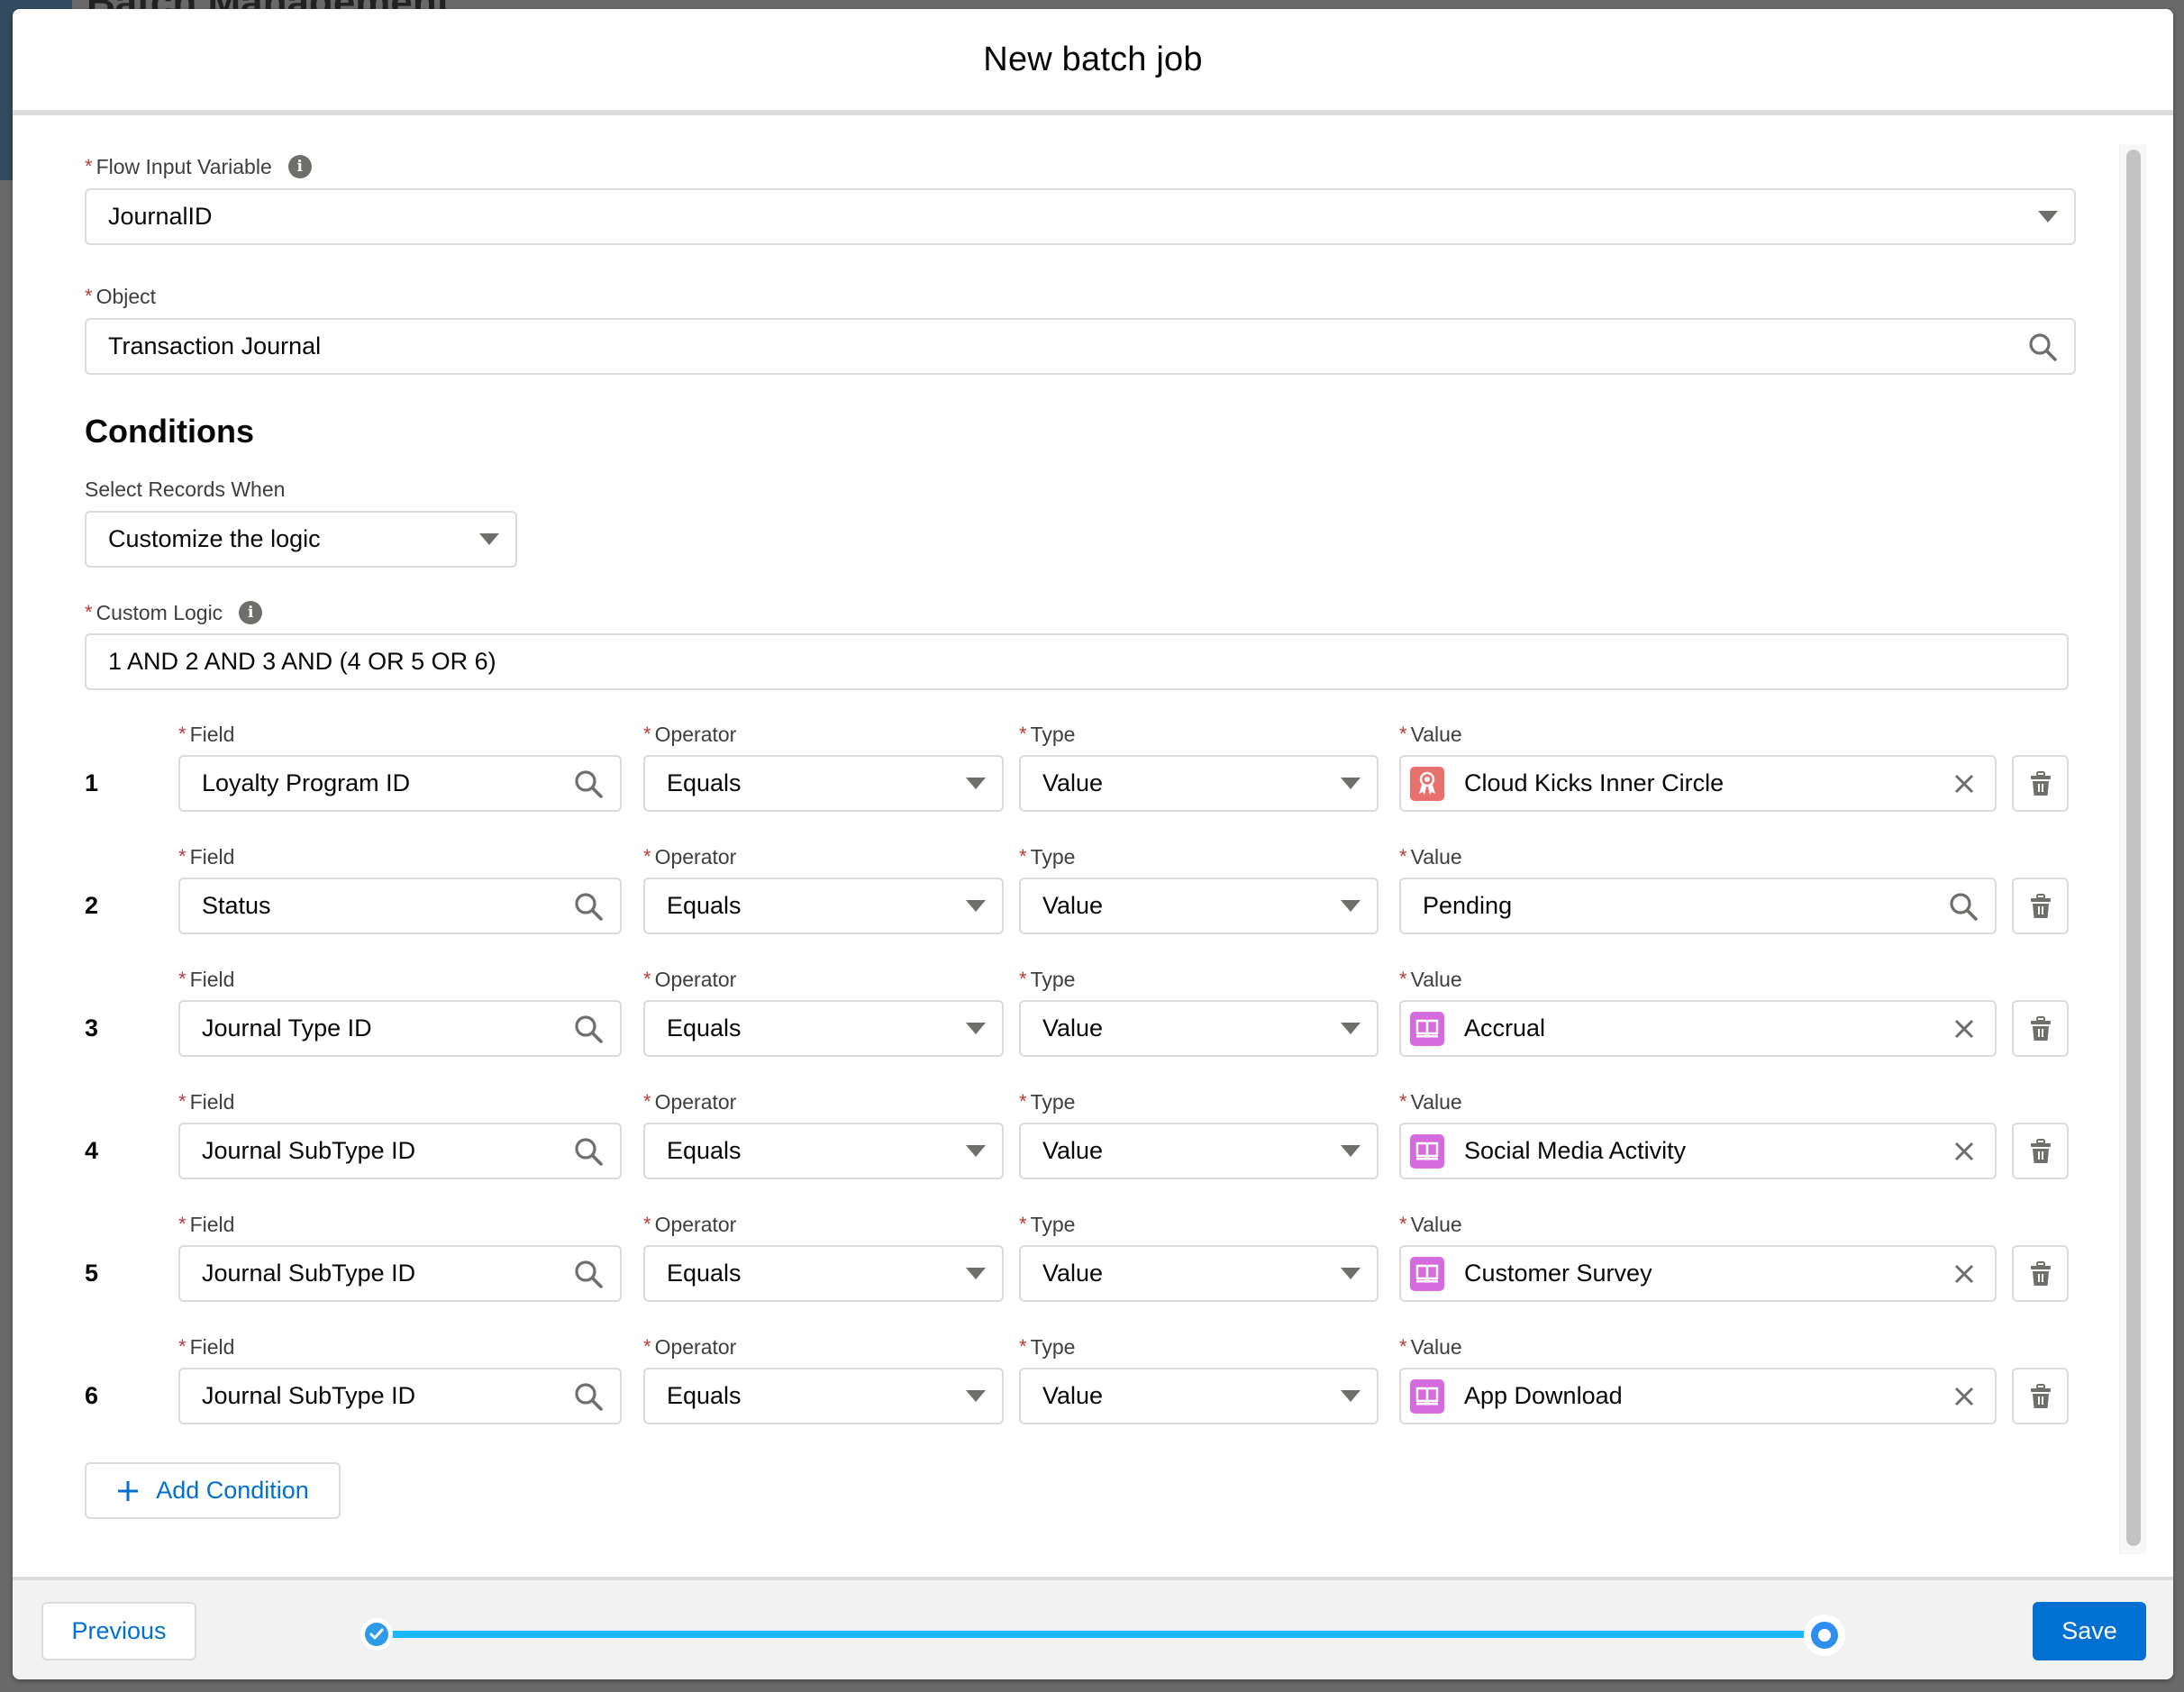 This screenshot has width=2184, height=1692. Describe the element at coordinates (1077, 661) in the screenshot. I see `custom-logic-input: 1 AND 2 AND 3 AND (4 OR 5 OR 6)` at that location.